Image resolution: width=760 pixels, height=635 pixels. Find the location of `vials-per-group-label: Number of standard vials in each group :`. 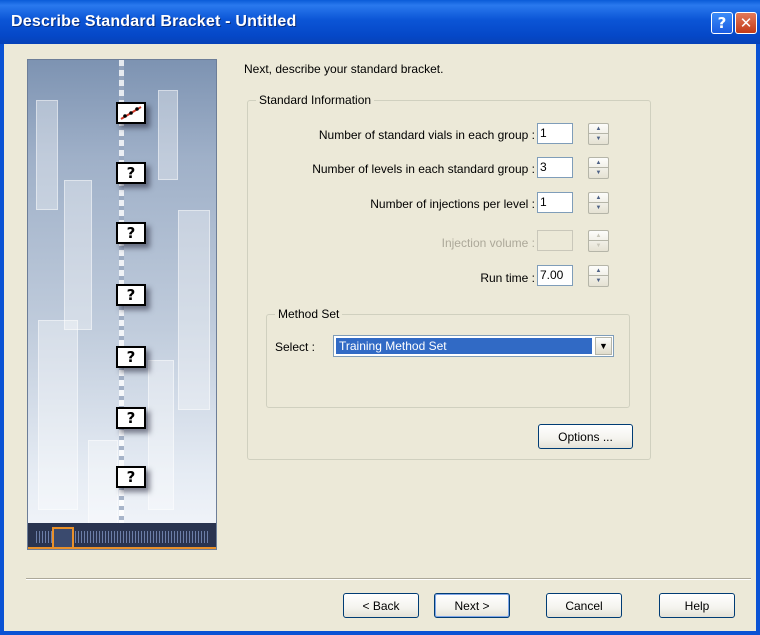

vials-per-group-label: Number of standard vials in each group : is located at coordinates (426, 135).